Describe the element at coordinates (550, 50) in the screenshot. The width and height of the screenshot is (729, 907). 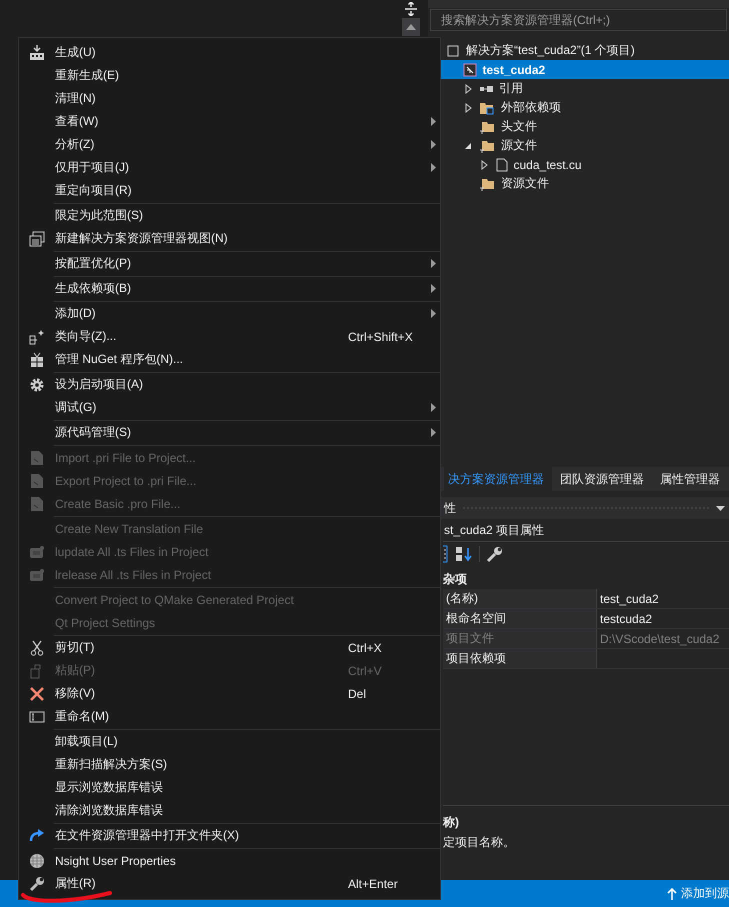
I see `tree-item-label: 解决方案“test_cuda2”(1 个项目)` at that location.